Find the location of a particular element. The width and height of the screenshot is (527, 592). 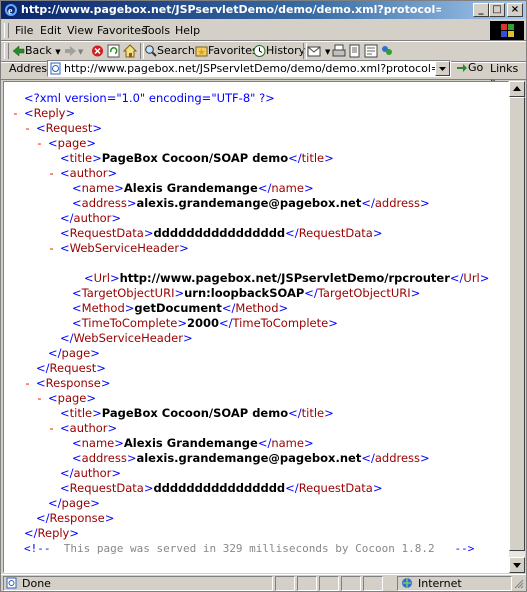

menu-grip is located at coordinates (6, 30).